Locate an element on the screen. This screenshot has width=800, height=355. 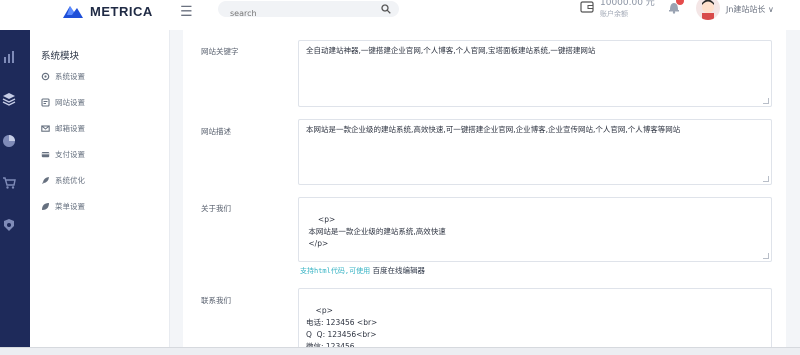
menu-toggle-button: ☰ is located at coordinates (186, 12).